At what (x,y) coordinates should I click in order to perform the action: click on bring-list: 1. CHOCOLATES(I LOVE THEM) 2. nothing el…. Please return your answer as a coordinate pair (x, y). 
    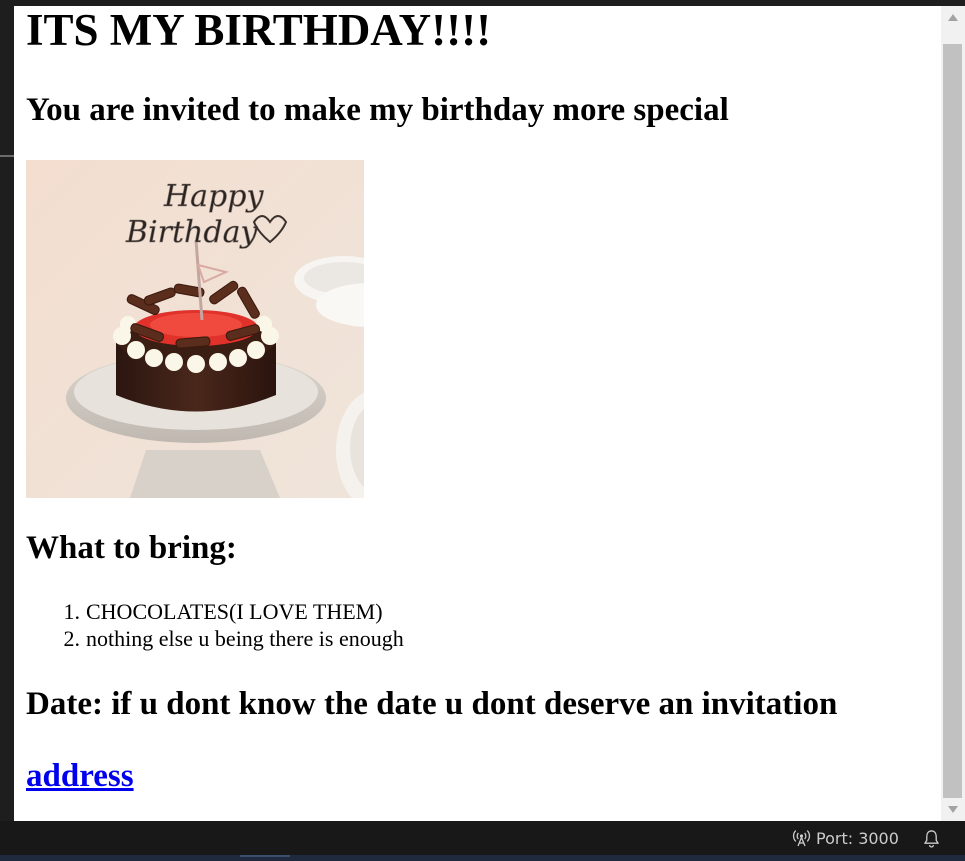
    Looking at the image, I should click on (326, 625).